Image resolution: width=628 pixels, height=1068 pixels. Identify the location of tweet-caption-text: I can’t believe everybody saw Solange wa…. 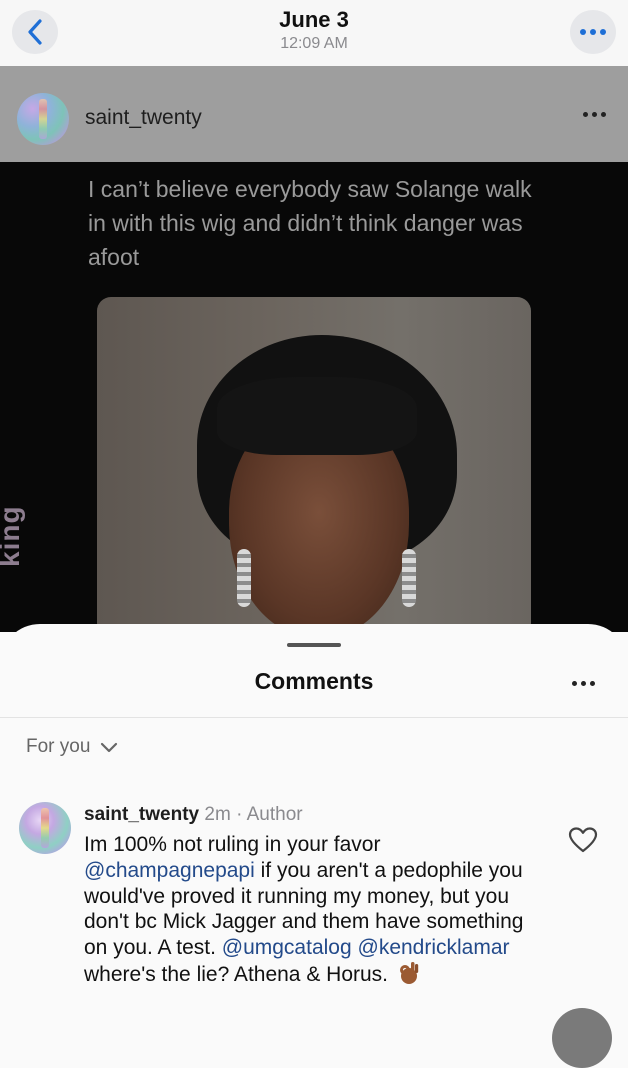
(310, 223).